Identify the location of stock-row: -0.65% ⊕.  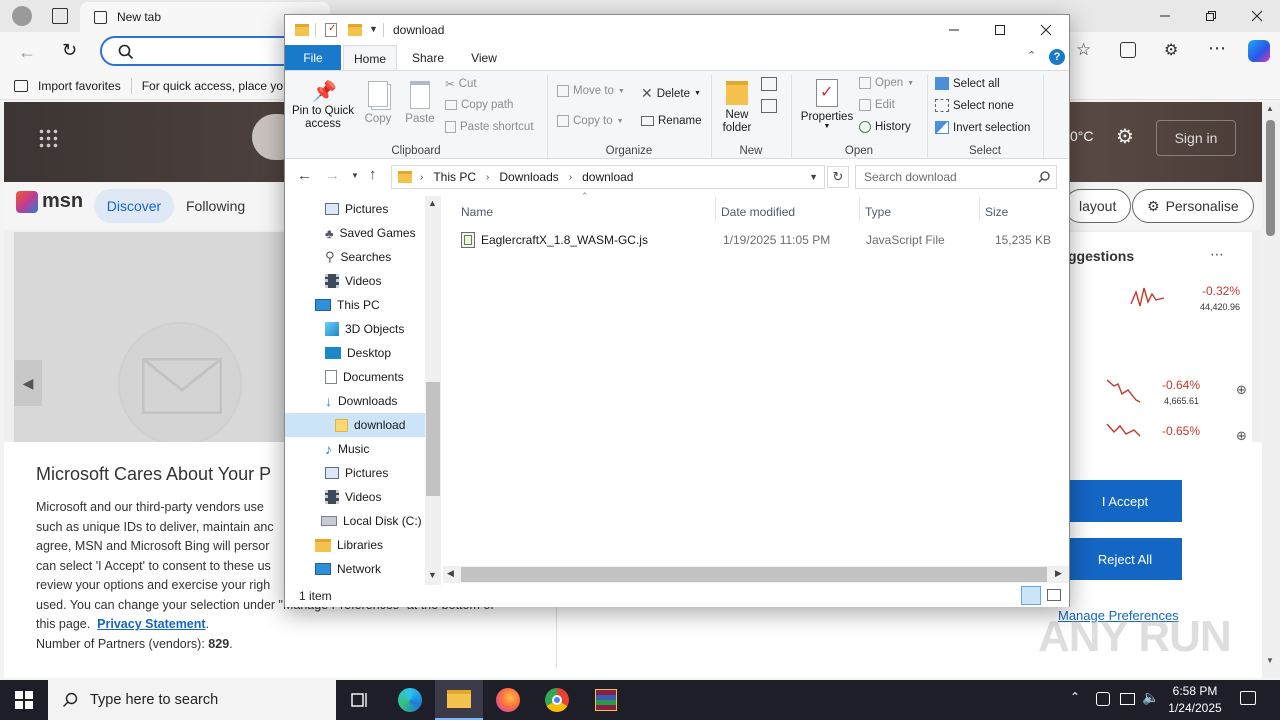
(1177, 431).